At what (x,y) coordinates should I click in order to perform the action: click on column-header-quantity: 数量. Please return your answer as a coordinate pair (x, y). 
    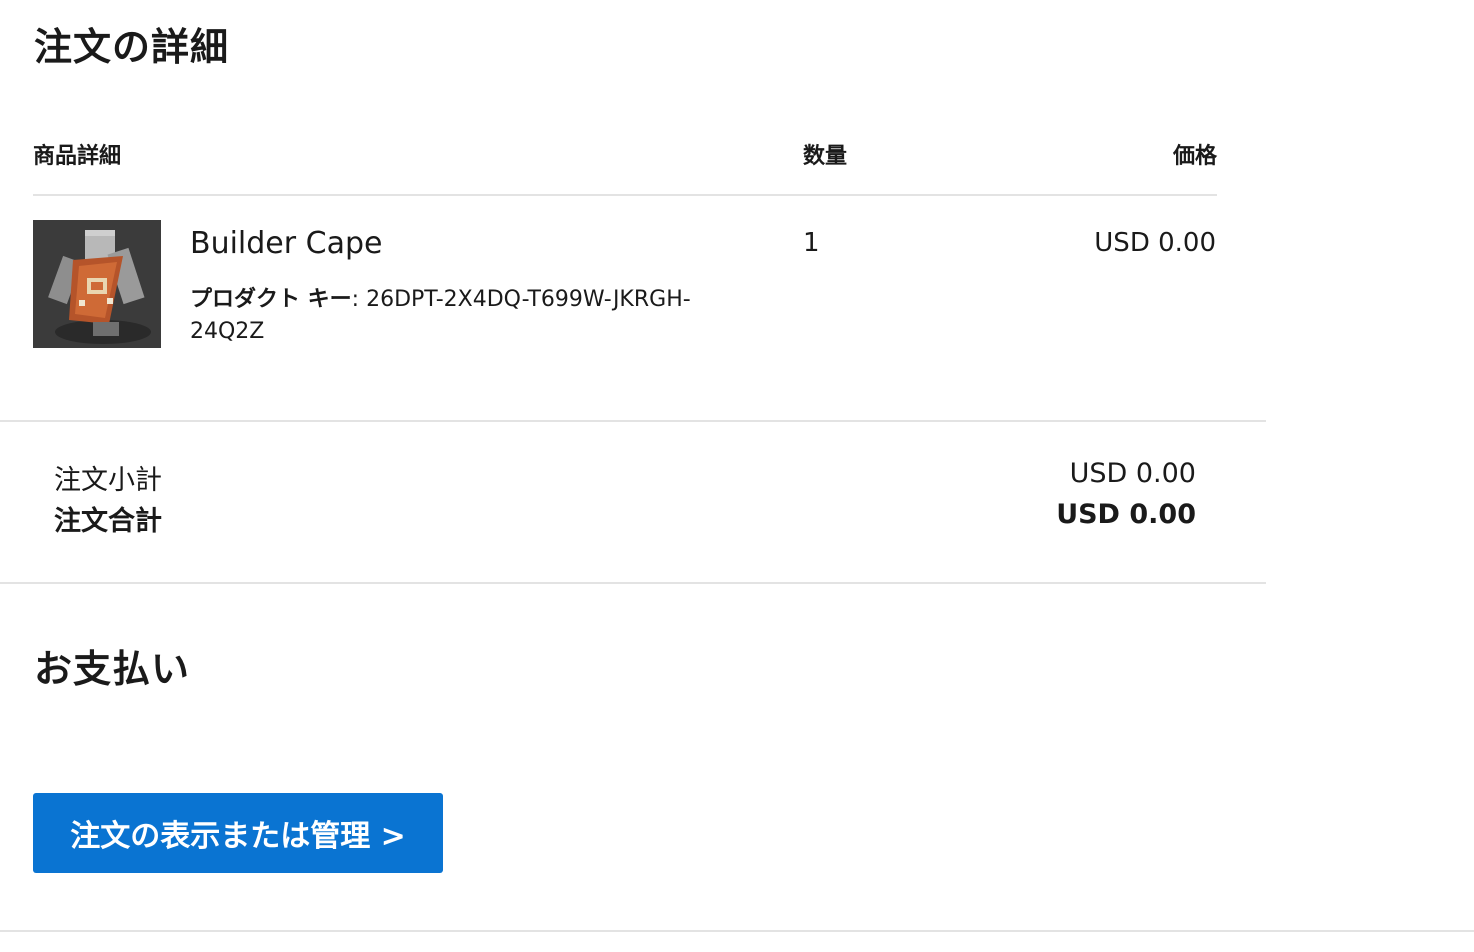
    Looking at the image, I should click on (825, 156).